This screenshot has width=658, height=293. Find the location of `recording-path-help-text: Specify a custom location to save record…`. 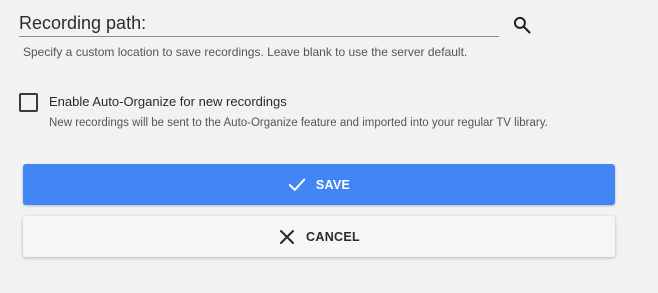

recording-path-help-text: Specify a custom location to save record… is located at coordinates (245, 52).